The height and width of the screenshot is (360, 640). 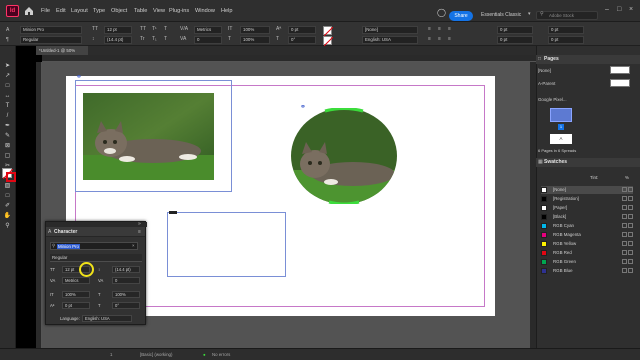 I want to click on menu-window: Window, so click(x=205, y=11).